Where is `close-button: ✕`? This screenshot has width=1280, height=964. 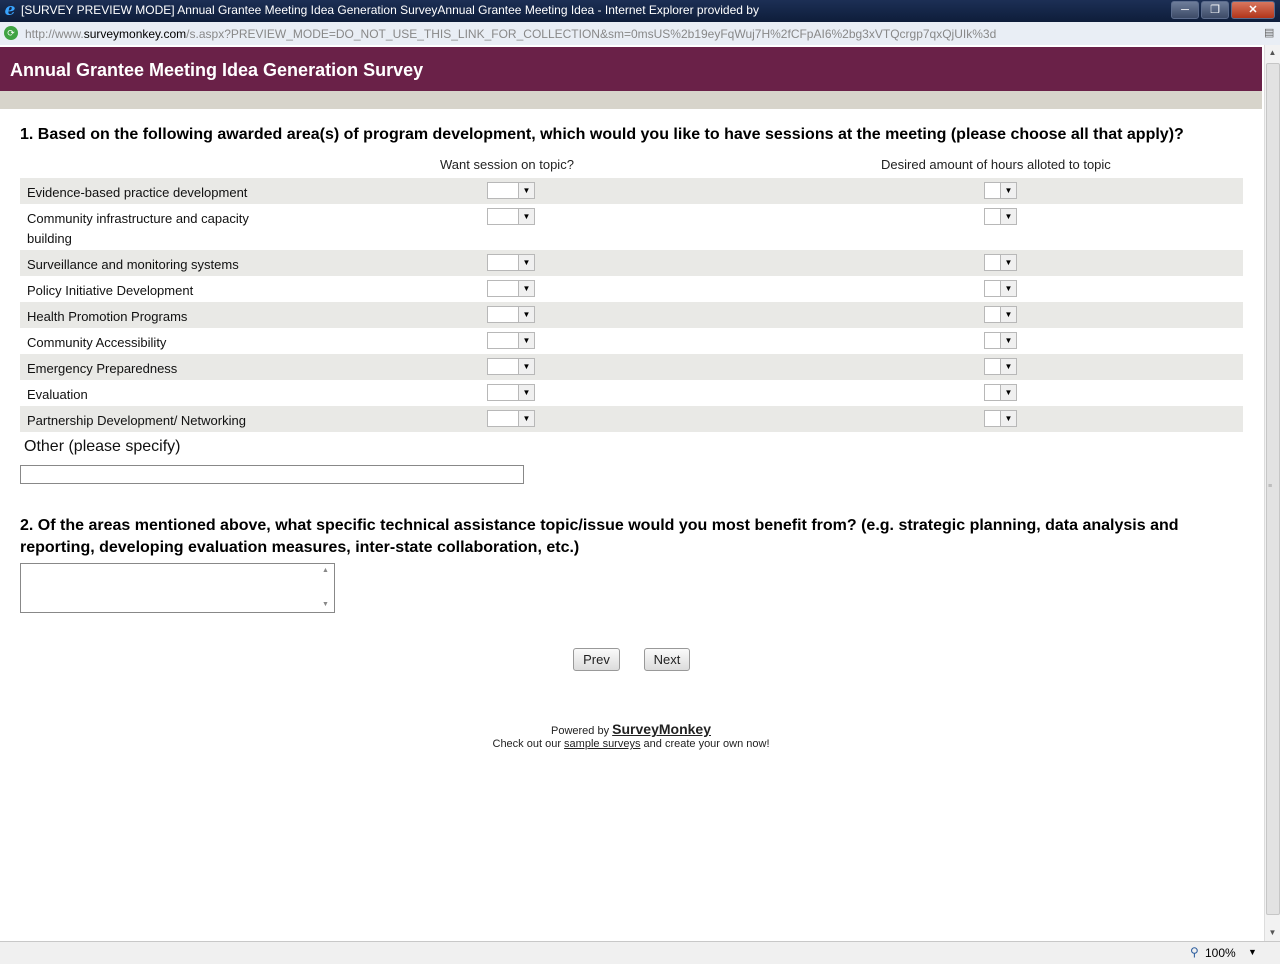
close-button: ✕ is located at coordinates (1253, 10).